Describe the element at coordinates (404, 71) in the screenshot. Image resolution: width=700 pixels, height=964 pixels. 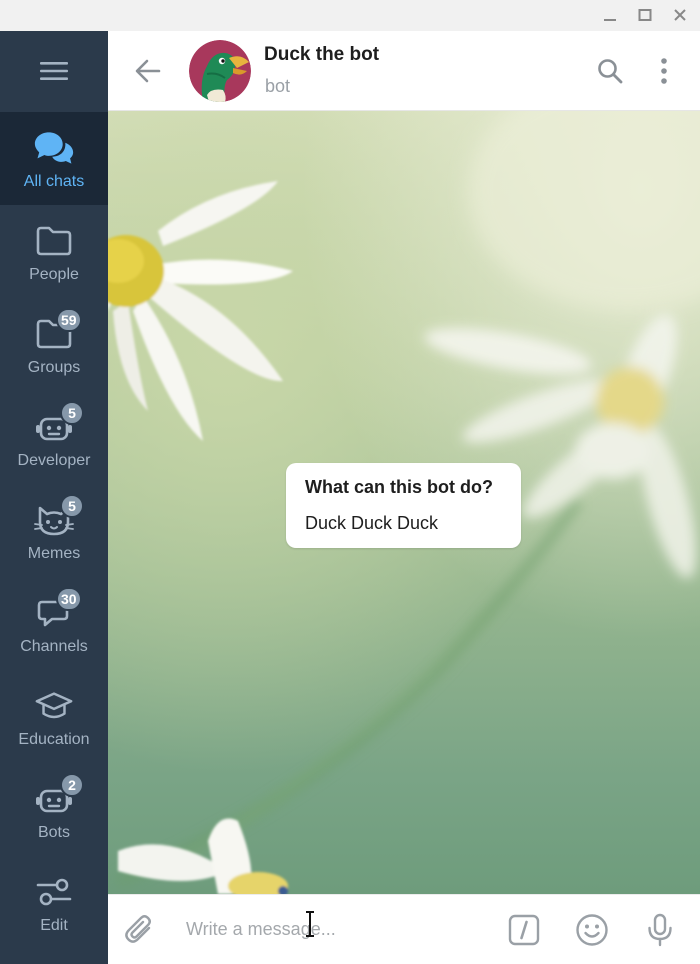
I see `chat-header: Duck the bot bot` at that location.